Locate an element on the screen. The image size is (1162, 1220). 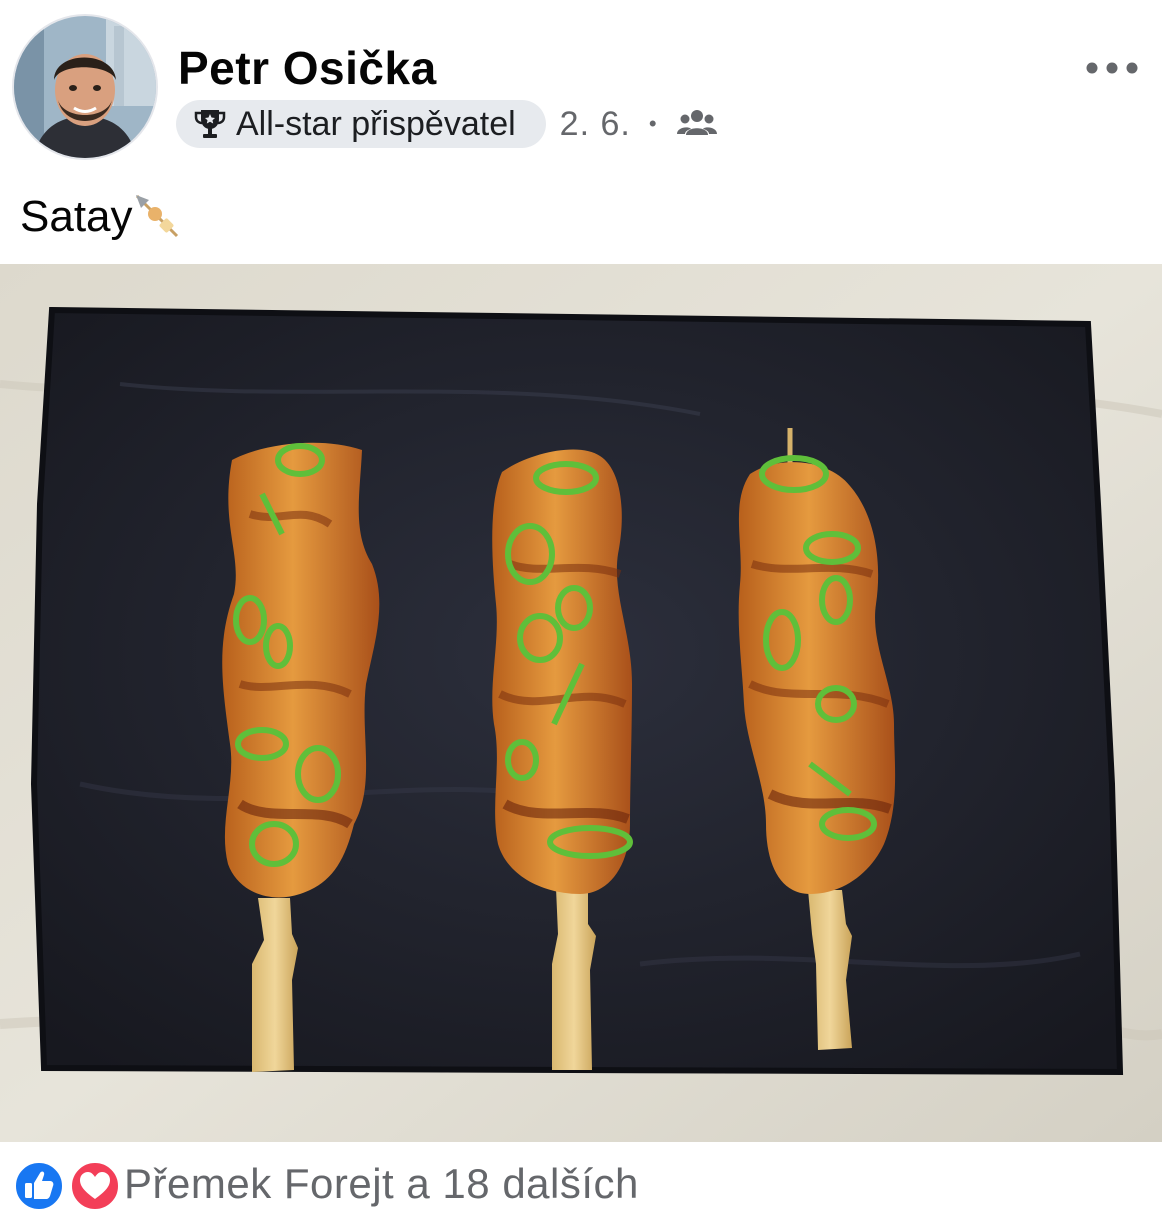
more-options-icon is located at coordinates (1112, 68).